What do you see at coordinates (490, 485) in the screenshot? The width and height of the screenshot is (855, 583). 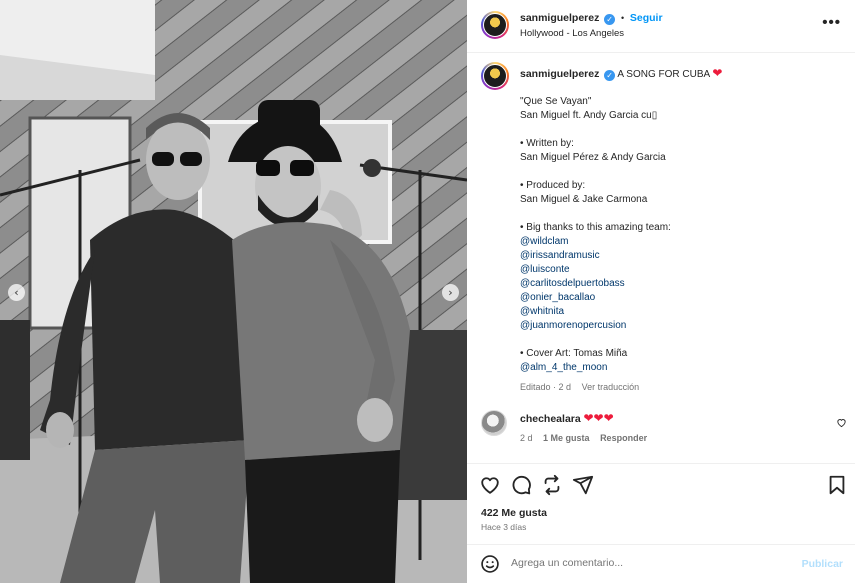 I see `like-heart-icon` at bounding box center [490, 485].